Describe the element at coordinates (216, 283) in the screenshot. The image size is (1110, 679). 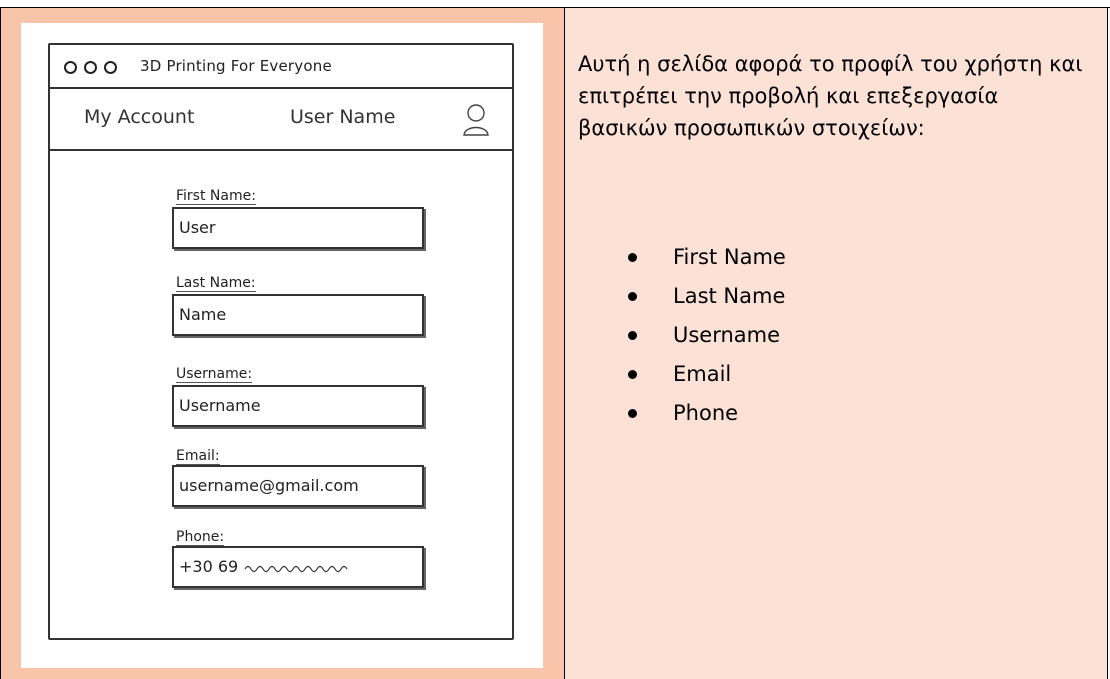
I see `last-name-label: Last Name:` at that location.